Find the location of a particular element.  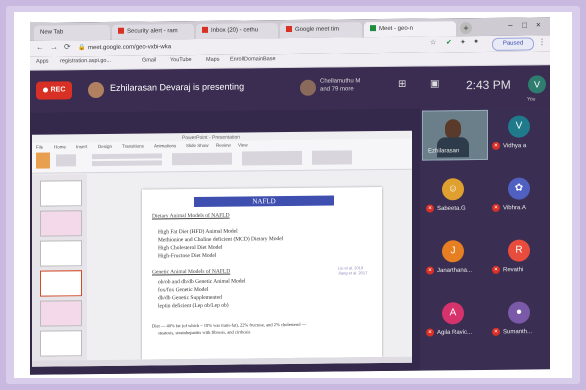

font-format-controls is located at coordinates (127, 163).